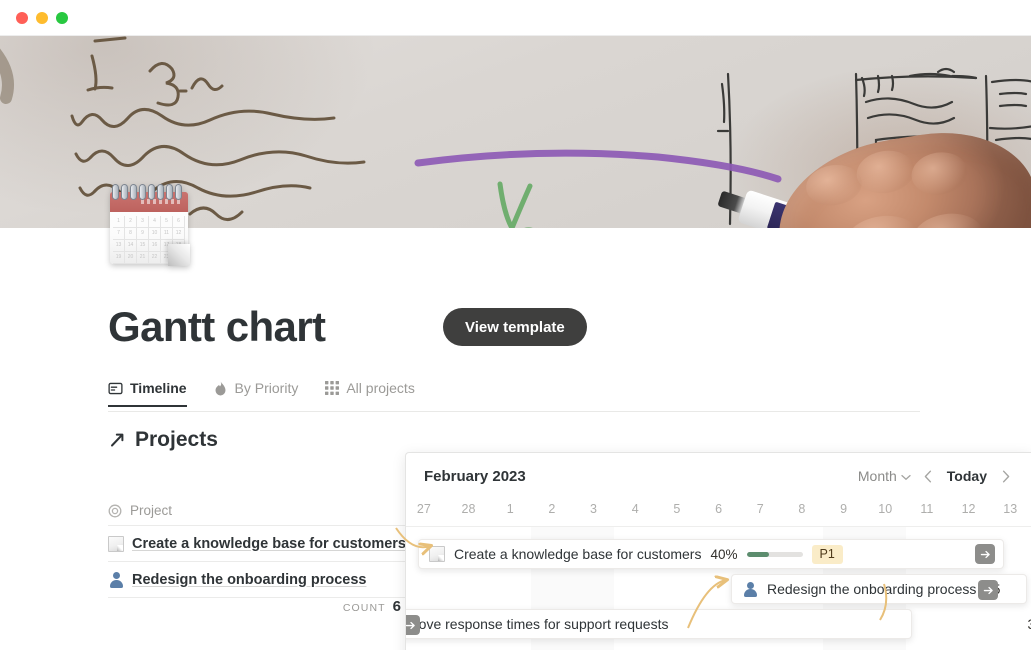  What do you see at coordinates (396, 606) in the screenshot?
I see `count-value: 6` at bounding box center [396, 606].